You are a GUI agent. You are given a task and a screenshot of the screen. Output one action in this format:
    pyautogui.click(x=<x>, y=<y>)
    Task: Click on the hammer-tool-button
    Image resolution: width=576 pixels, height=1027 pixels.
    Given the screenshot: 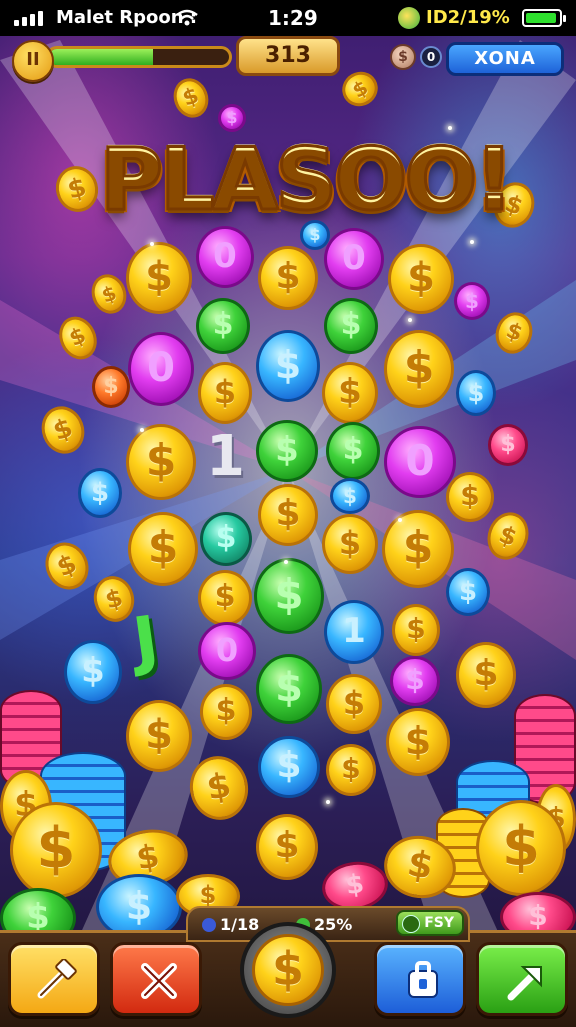 What is the action you would take?
    pyautogui.click(x=54, y=979)
    